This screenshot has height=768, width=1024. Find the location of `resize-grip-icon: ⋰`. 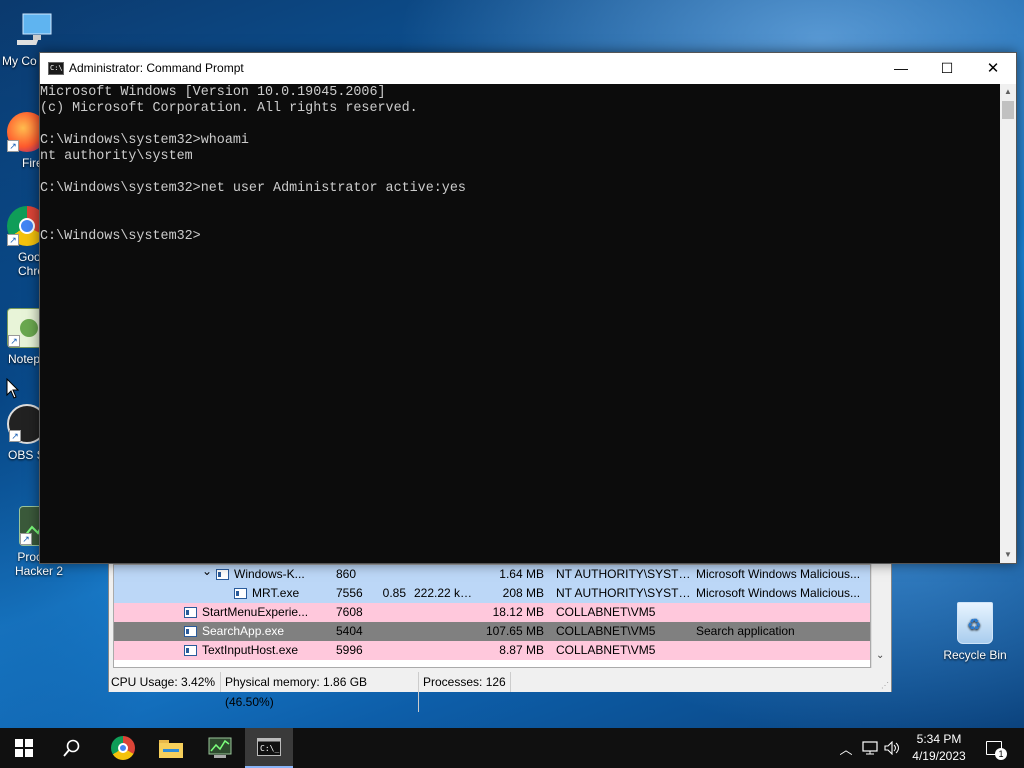

resize-grip-icon: ⋰ is located at coordinates (885, 686).